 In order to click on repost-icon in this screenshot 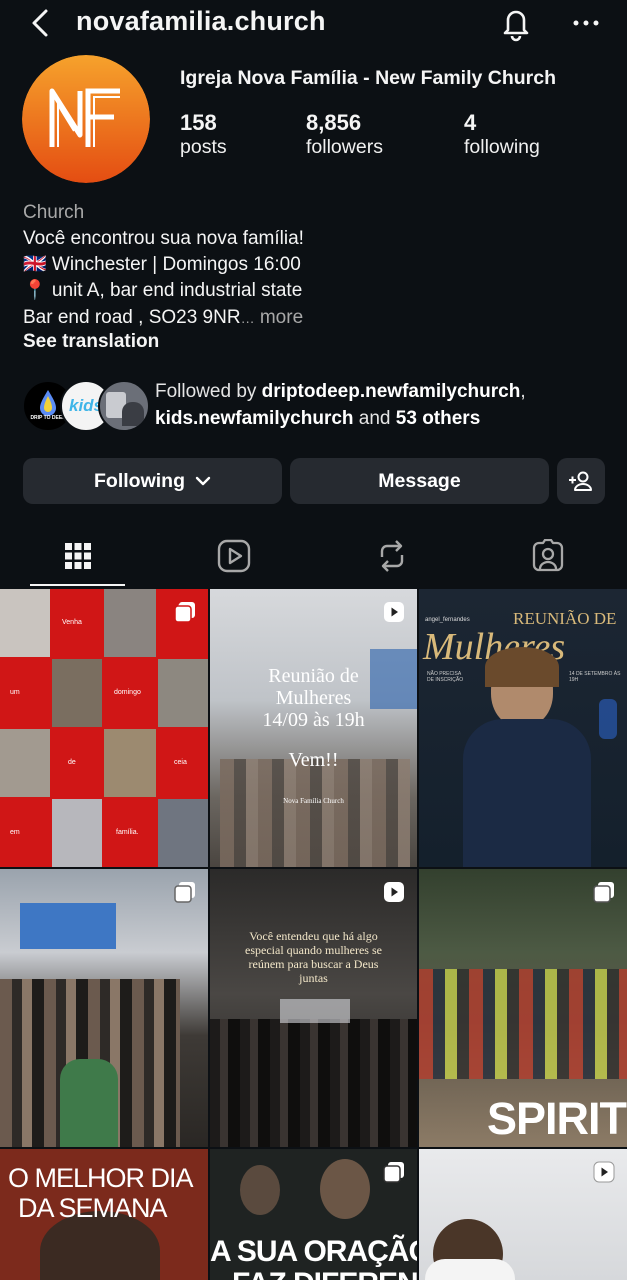, I will do `click(392, 556)`.